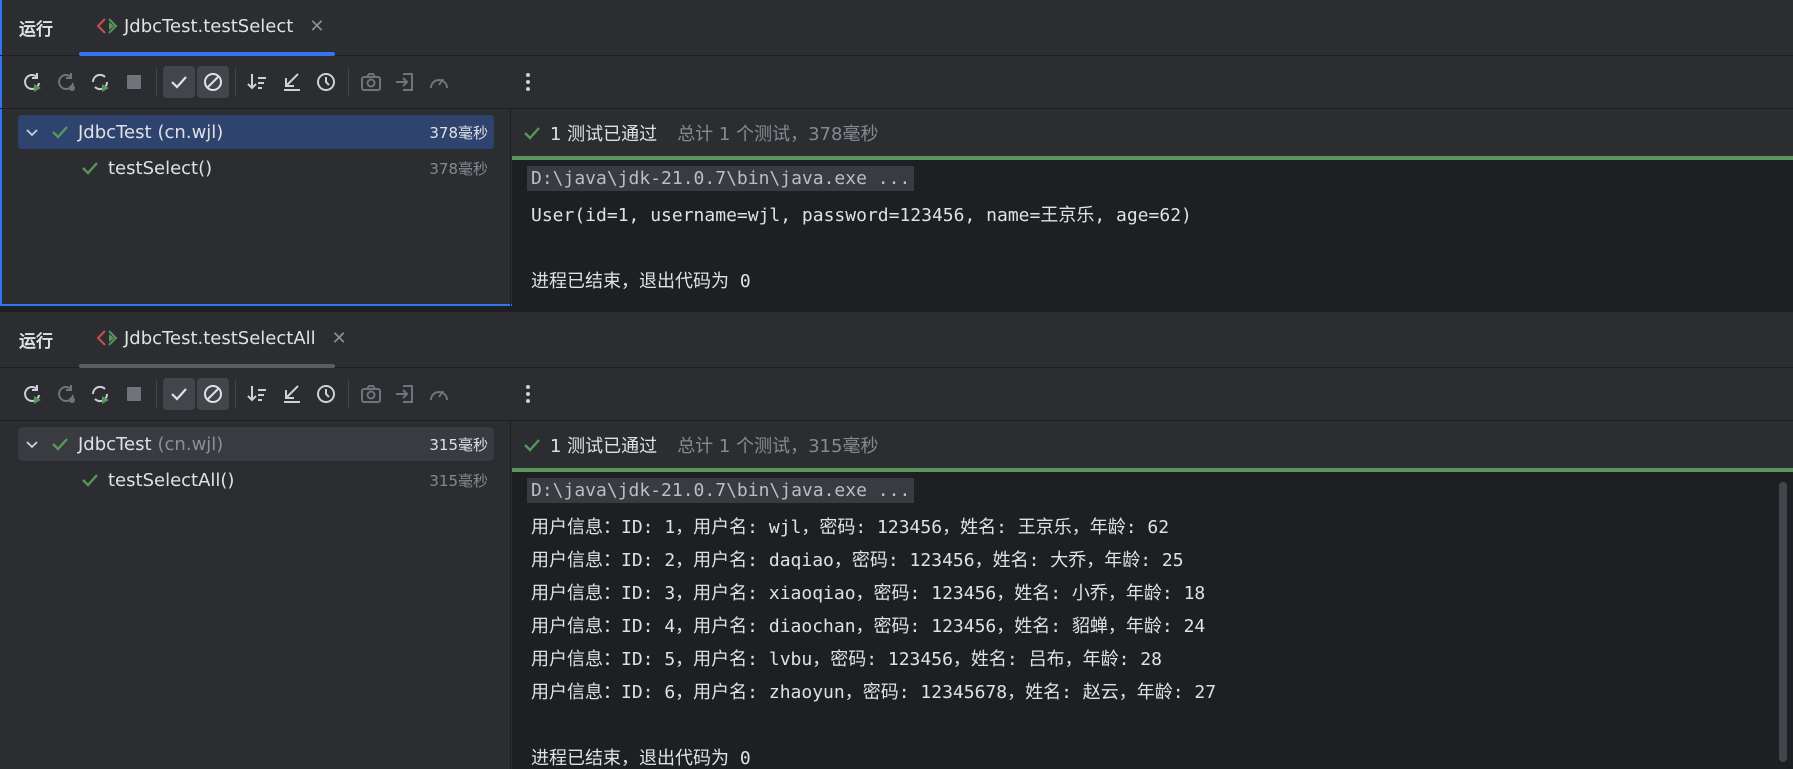 This screenshot has height=769, width=1793. Describe the element at coordinates (256, 168) in the screenshot. I see `tree-item-test-method: testSelect() 378毫秒` at that location.